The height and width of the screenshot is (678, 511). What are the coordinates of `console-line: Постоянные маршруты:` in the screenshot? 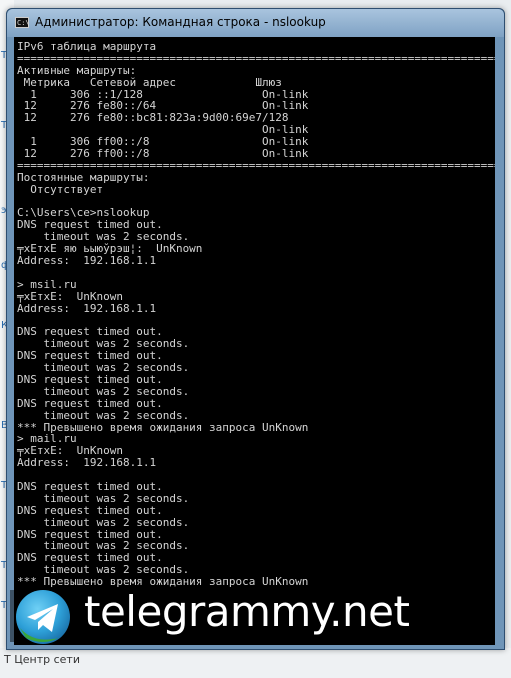 It's located at (83, 177).